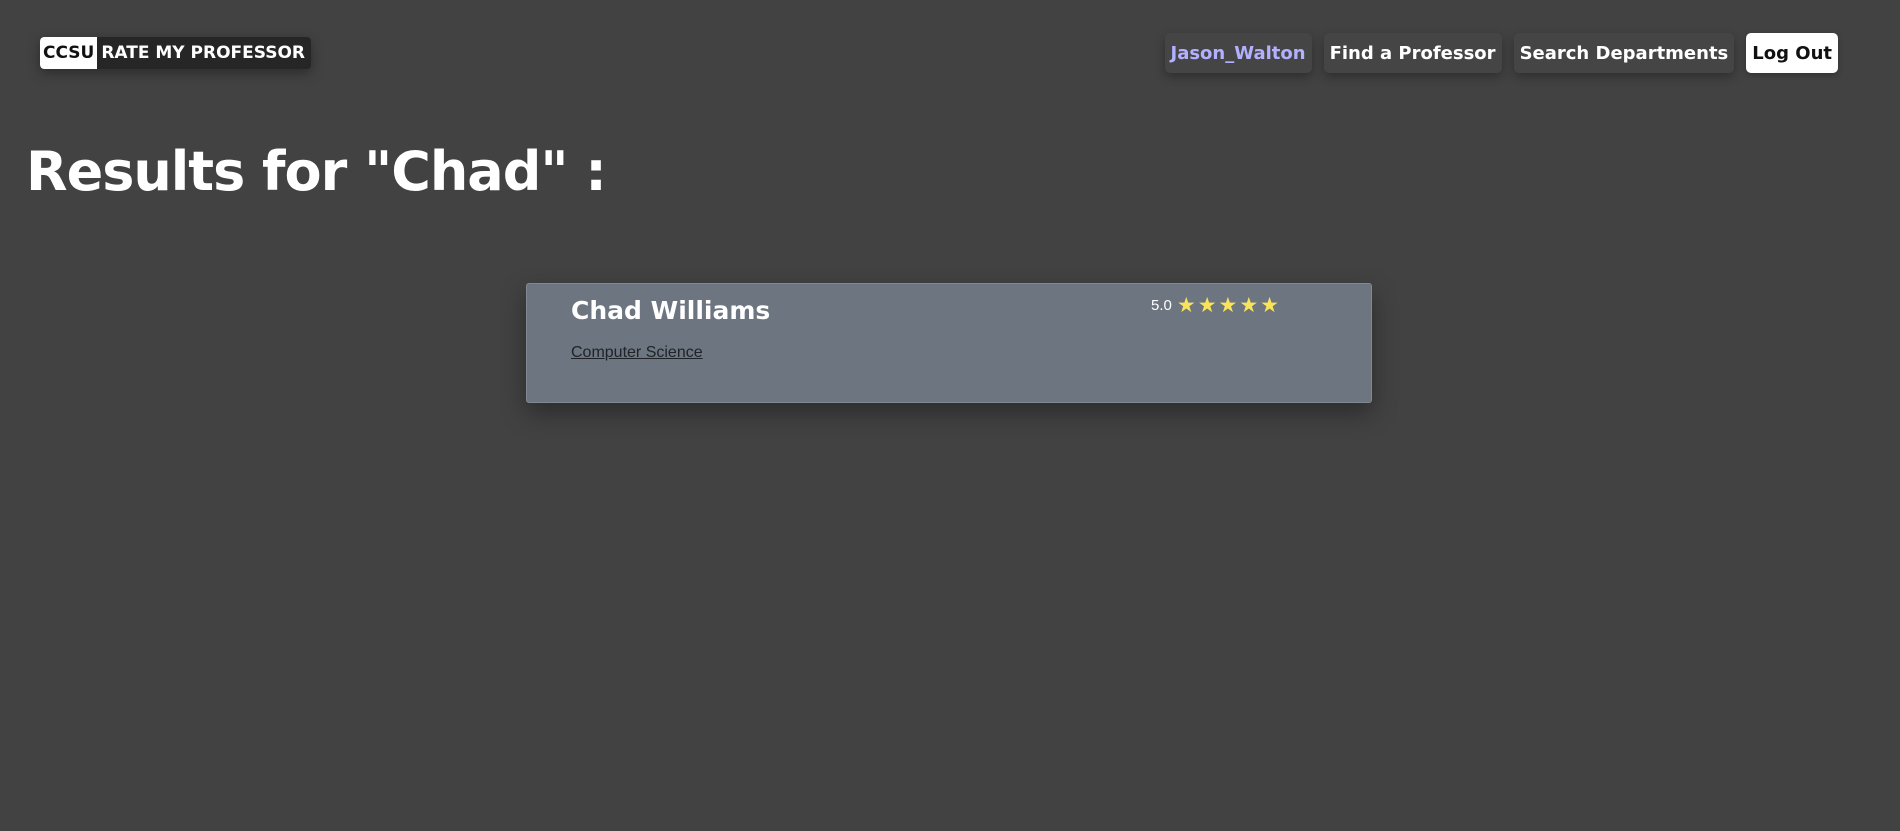 The height and width of the screenshot is (831, 1900). What do you see at coordinates (1624, 53) in the screenshot?
I see `nav-search-departments-link: Search Departments` at bounding box center [1624, 53].